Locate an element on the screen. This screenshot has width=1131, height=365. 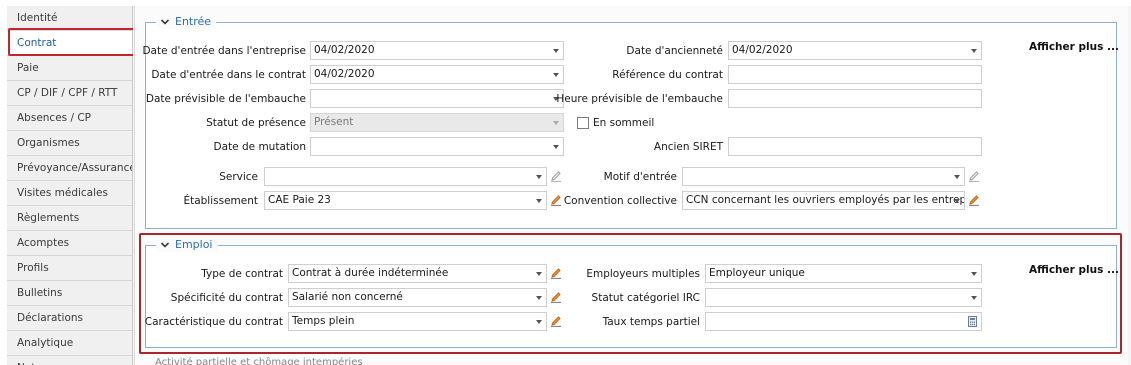
sidebar-item-identite: Identité is located at coordinates (69, 18).